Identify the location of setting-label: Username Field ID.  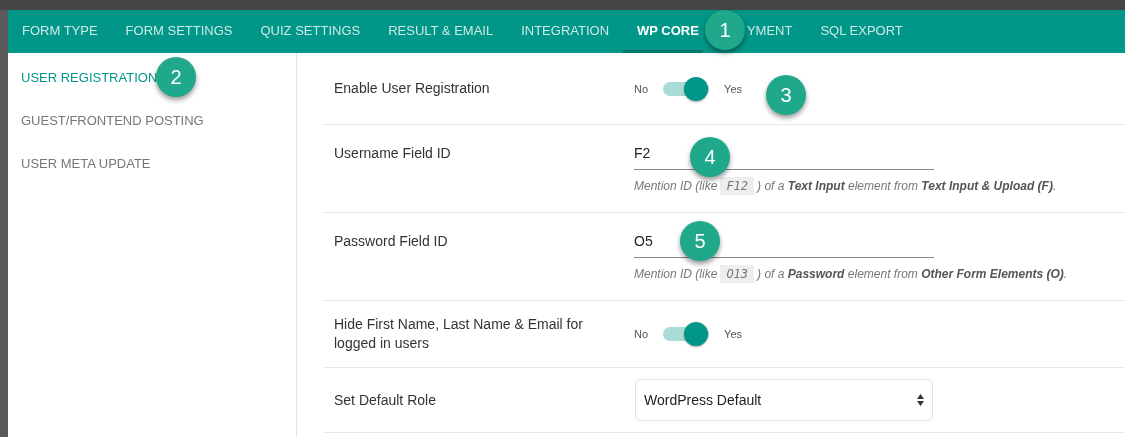
(393, 153).